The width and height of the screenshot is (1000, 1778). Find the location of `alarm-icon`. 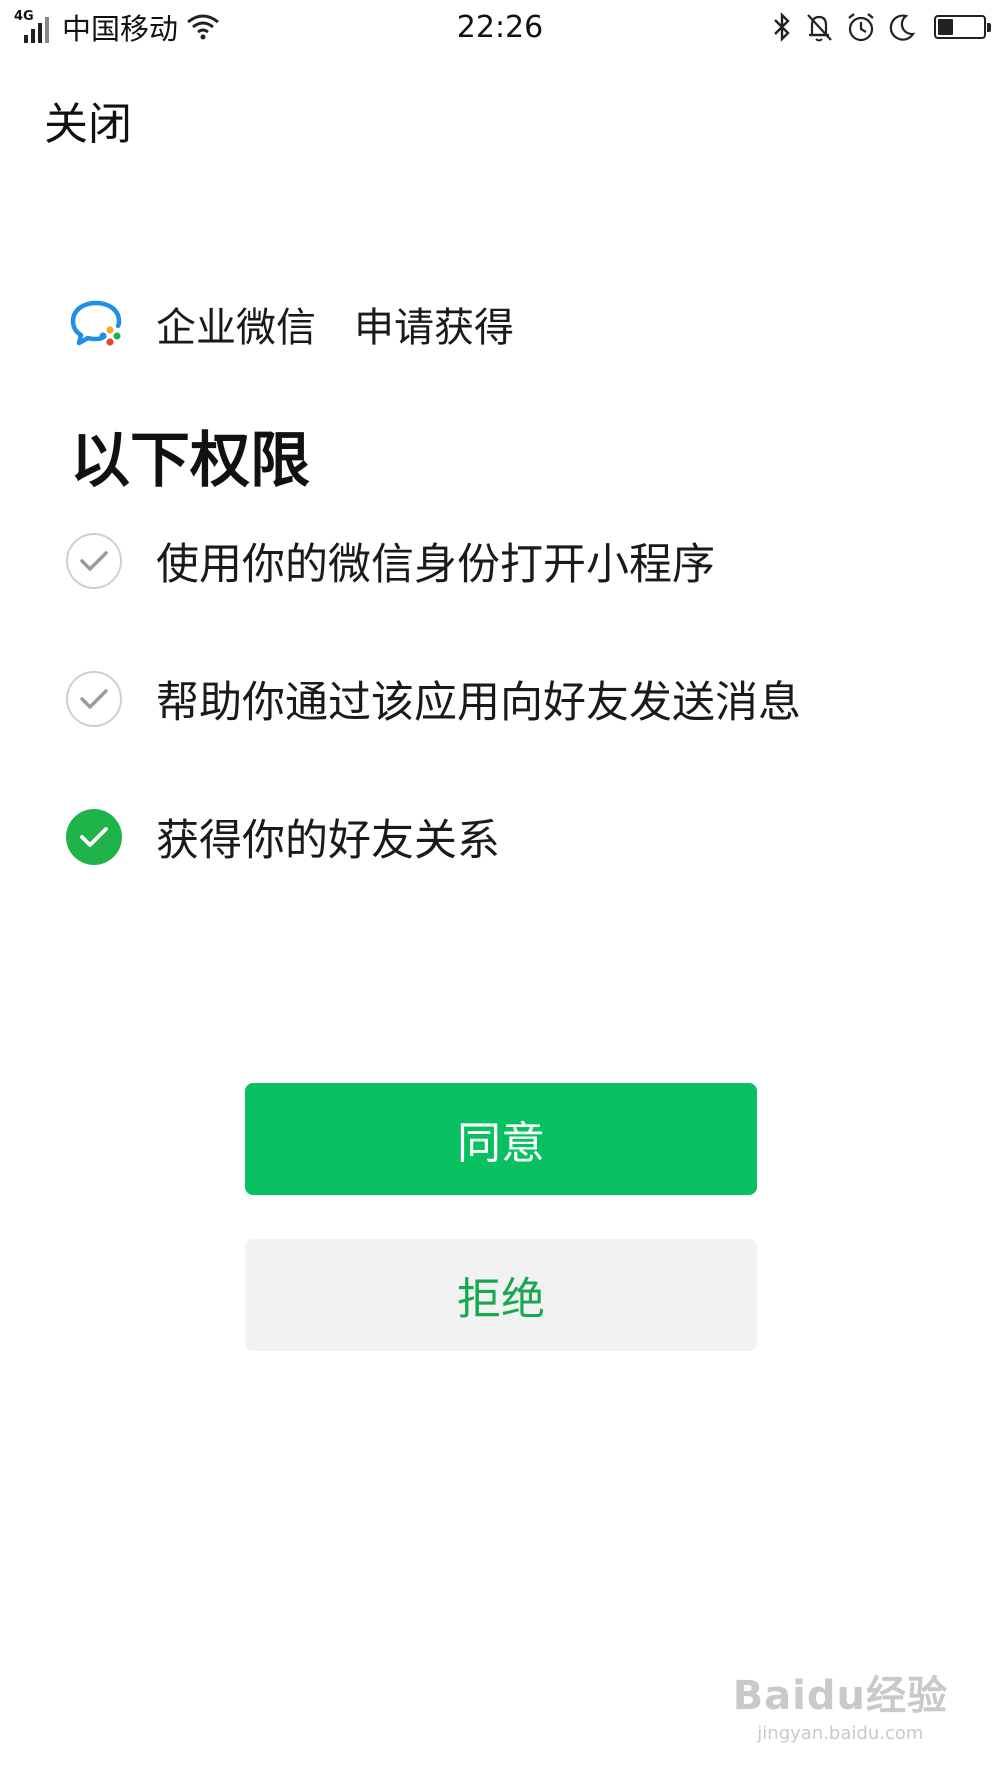

alarm-icon is located at coordinates (861, 27).